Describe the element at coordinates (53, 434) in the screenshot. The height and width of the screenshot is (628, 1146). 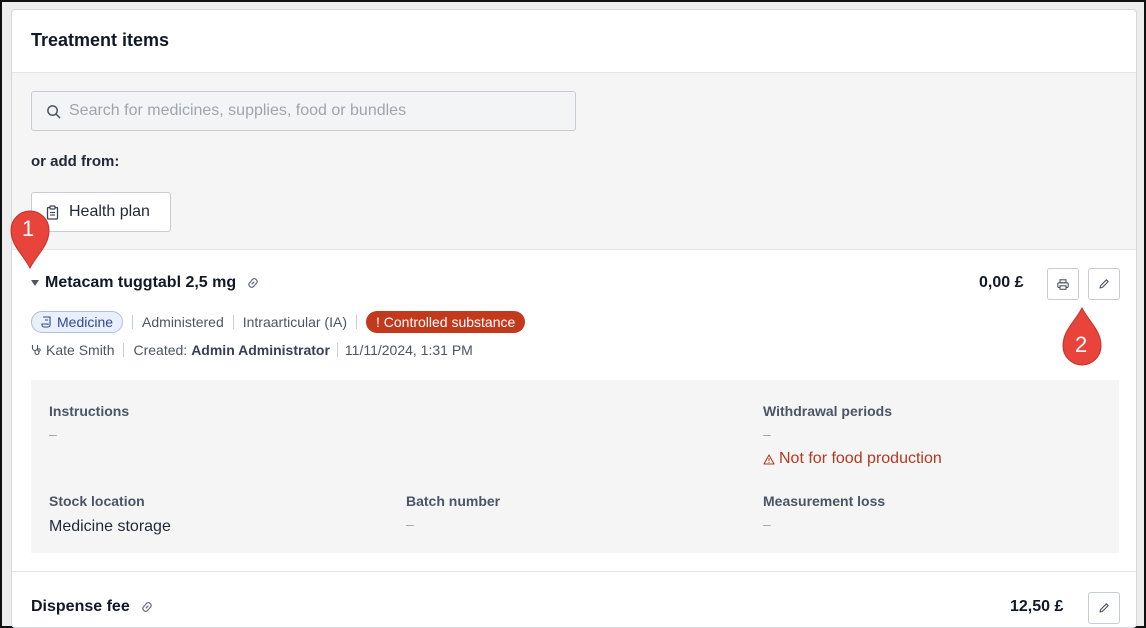
I see `instructions-value: –` at that location.